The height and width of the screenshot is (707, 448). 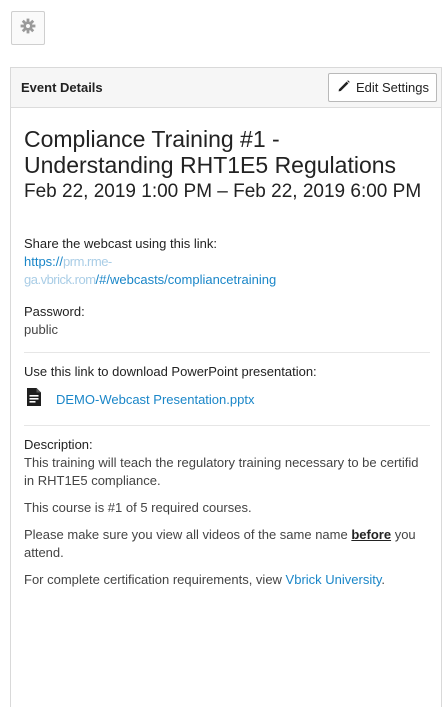 What do you see at coordinates (60, 279) in the screenshot?
I see `webcast-link-blurred: ga.vbrick.rom` at bounding box center [60, 279].